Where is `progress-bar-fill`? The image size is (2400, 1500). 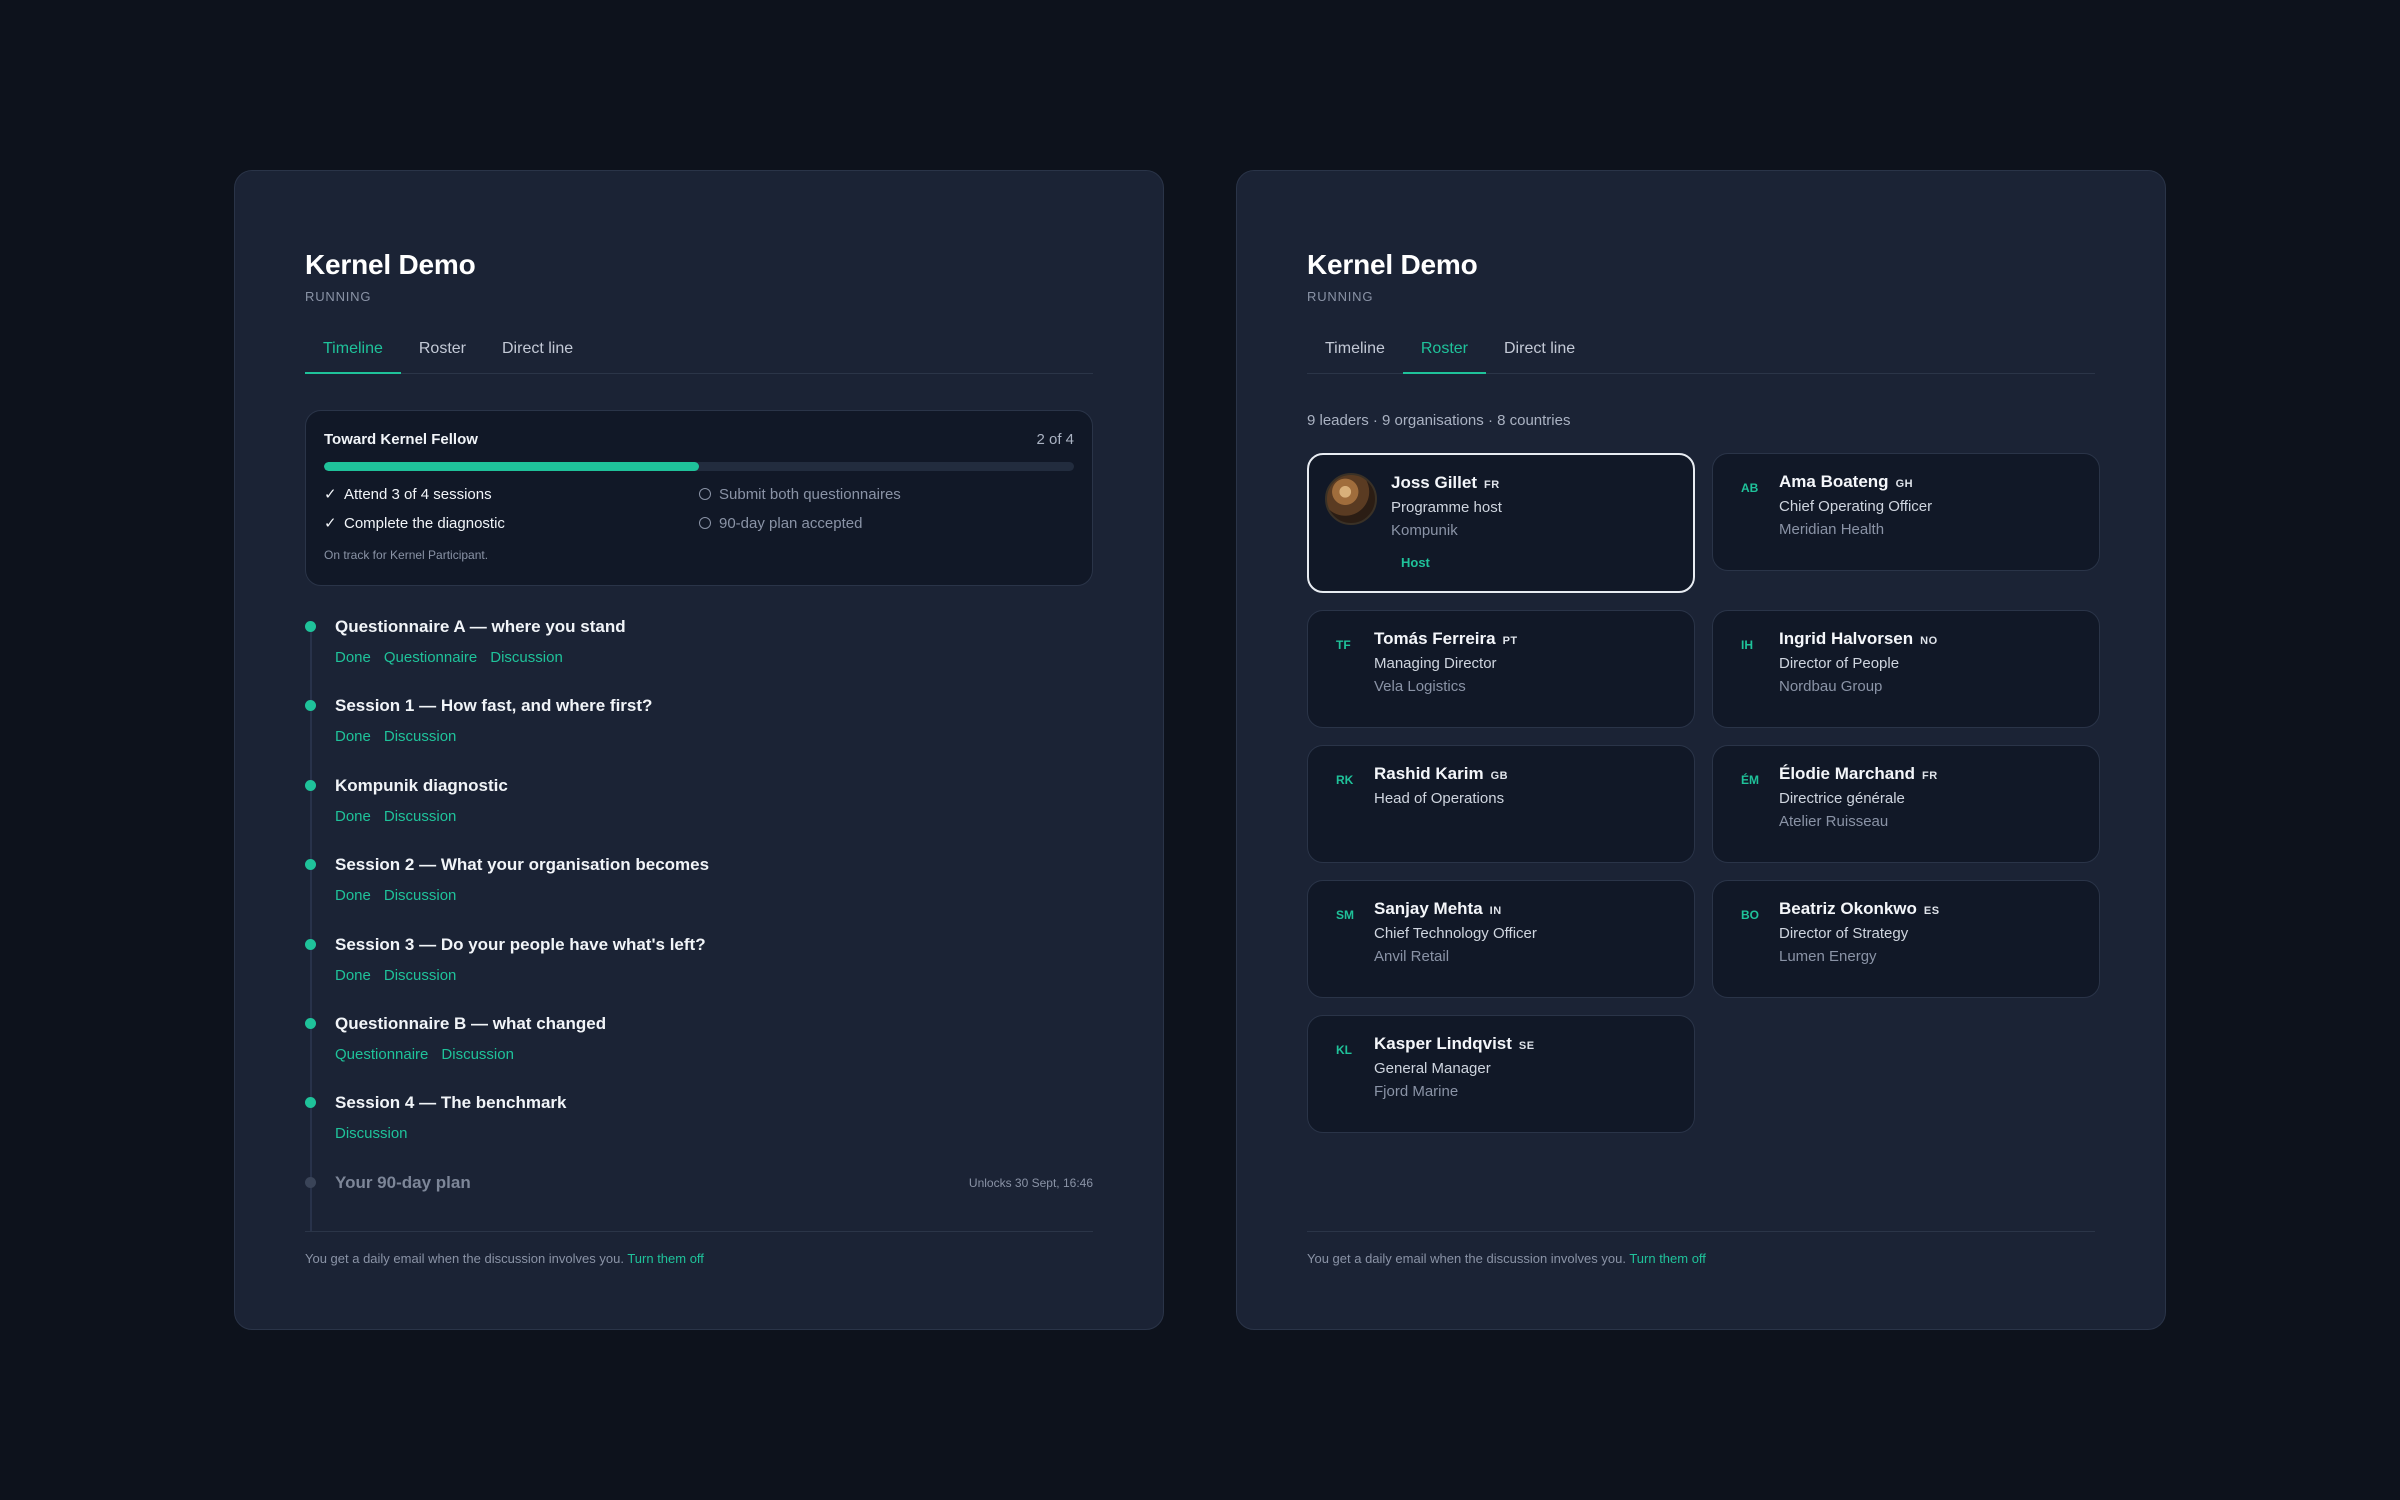 progress-bar-fill is located at coordinates (511, 466).